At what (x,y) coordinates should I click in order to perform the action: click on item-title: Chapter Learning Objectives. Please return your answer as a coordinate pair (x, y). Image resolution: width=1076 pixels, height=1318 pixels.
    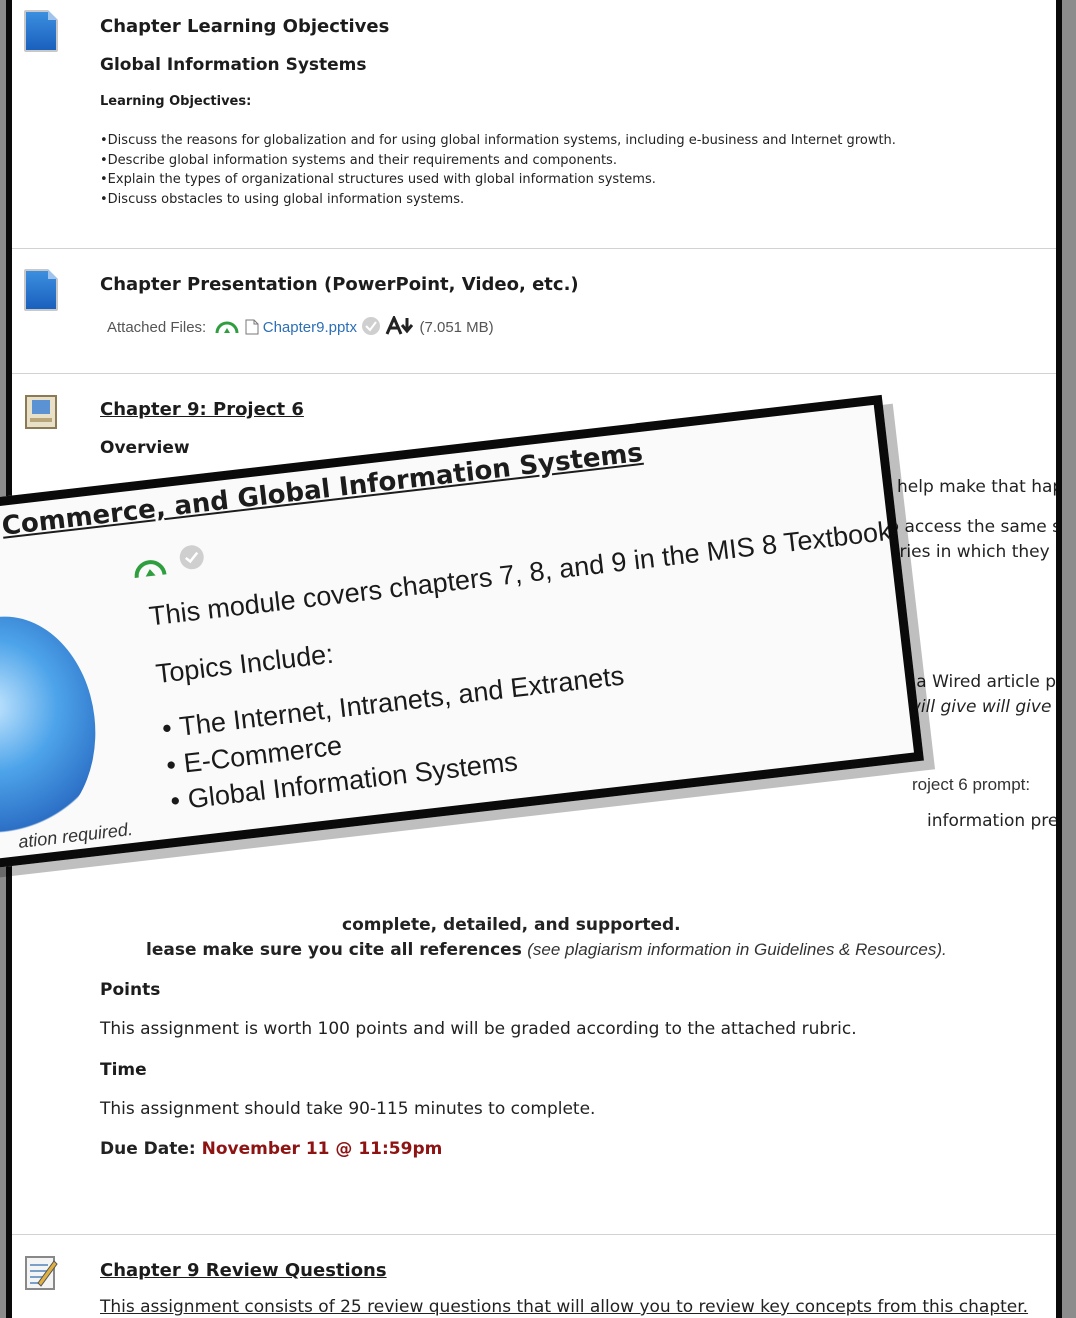
    Looking at the image, I should click on (244, 26).